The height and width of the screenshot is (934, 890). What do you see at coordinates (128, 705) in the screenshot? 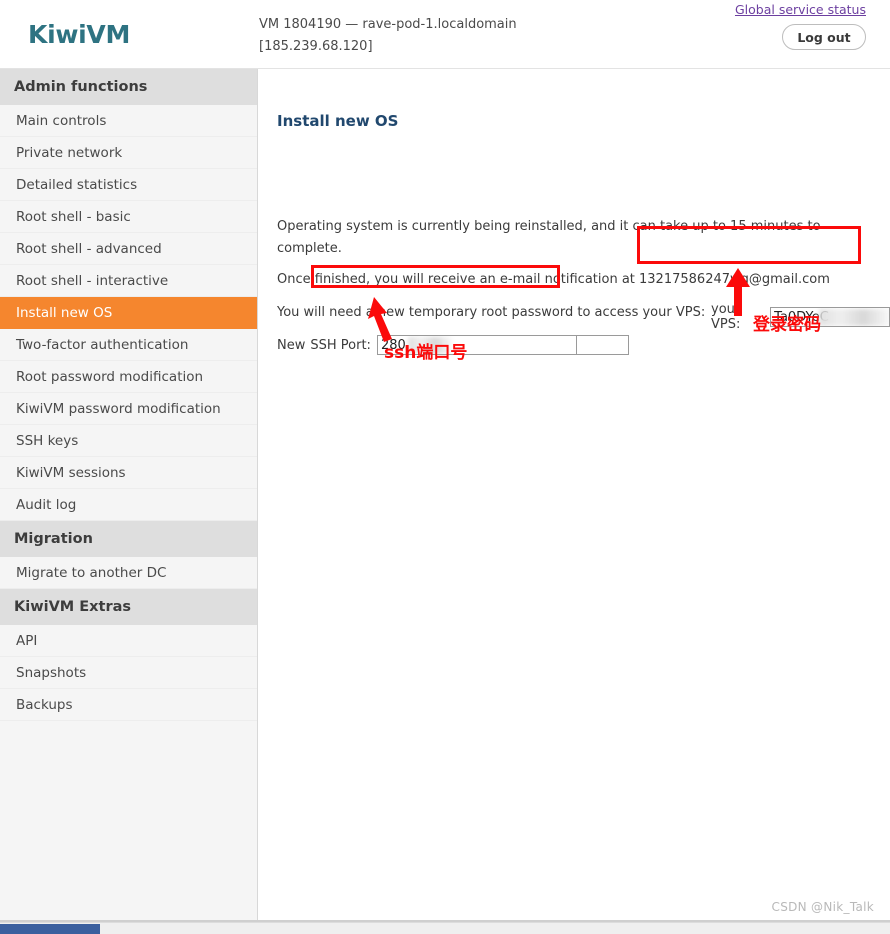
I see `sidebar-item-backups: Backups` at bounding box center [128, 705].